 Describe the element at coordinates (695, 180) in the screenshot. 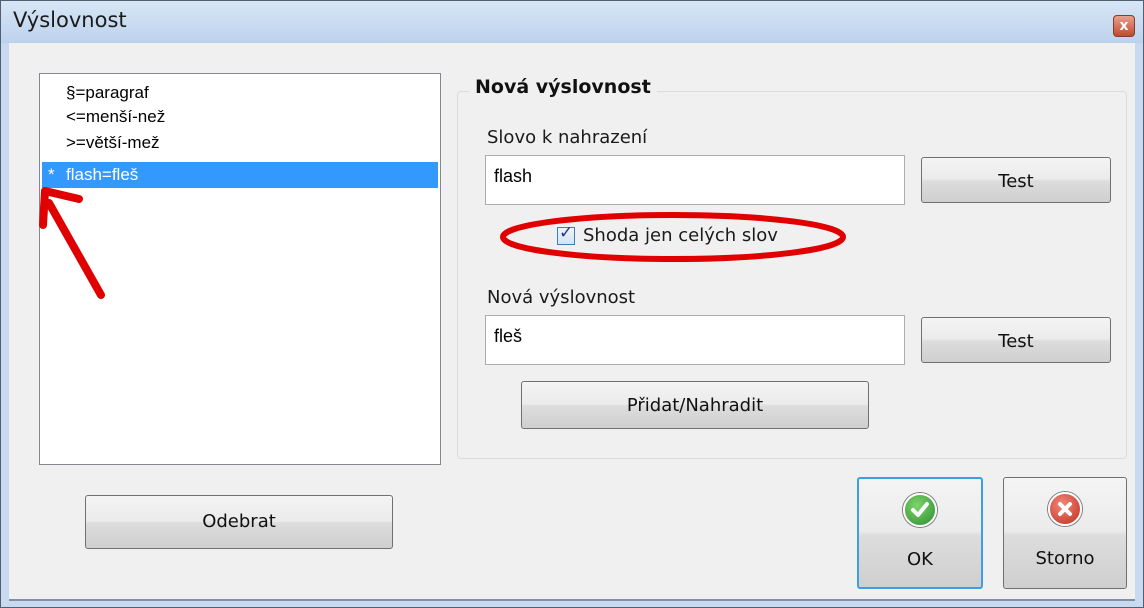

I see `word-to-replace-input: flash` at that location.